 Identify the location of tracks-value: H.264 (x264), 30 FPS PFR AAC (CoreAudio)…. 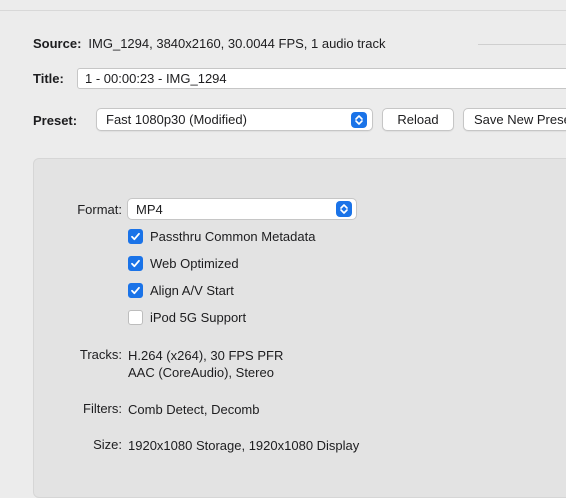
(205, 364).